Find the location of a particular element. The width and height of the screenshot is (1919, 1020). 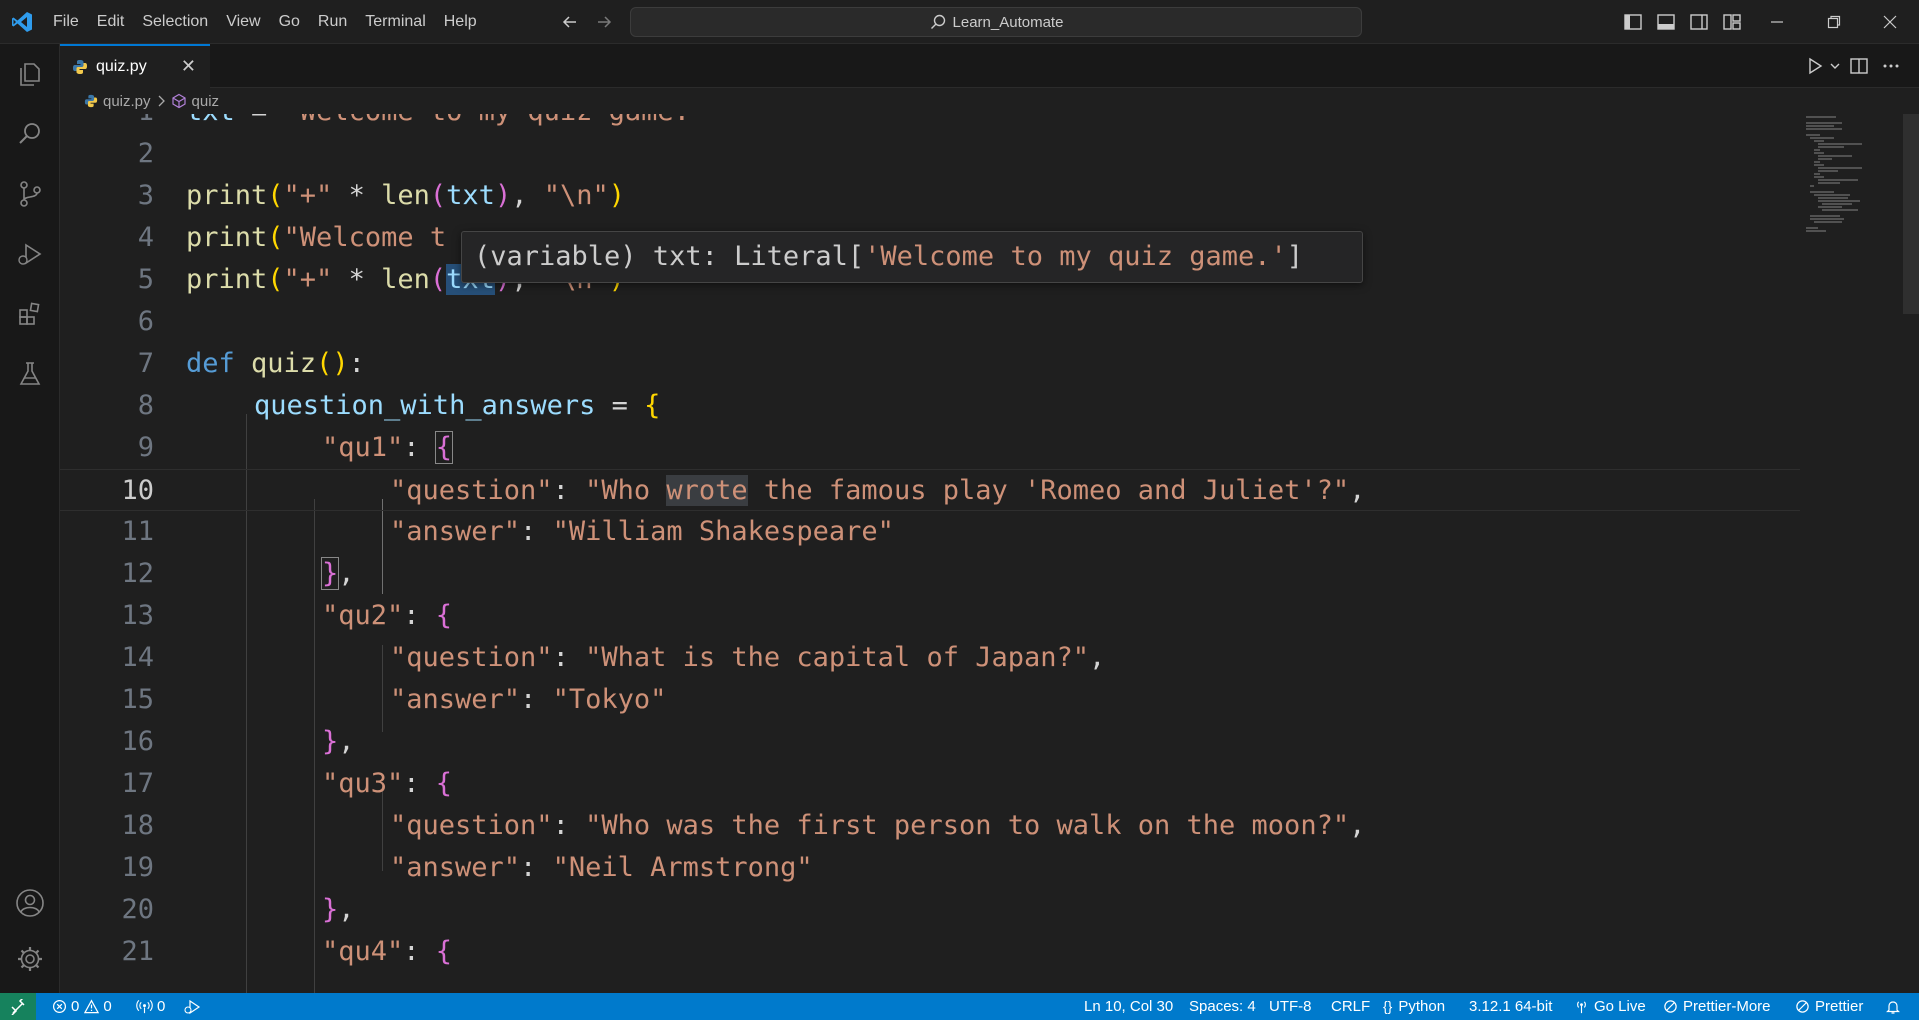

token: } is located at coordinates (330, 741).